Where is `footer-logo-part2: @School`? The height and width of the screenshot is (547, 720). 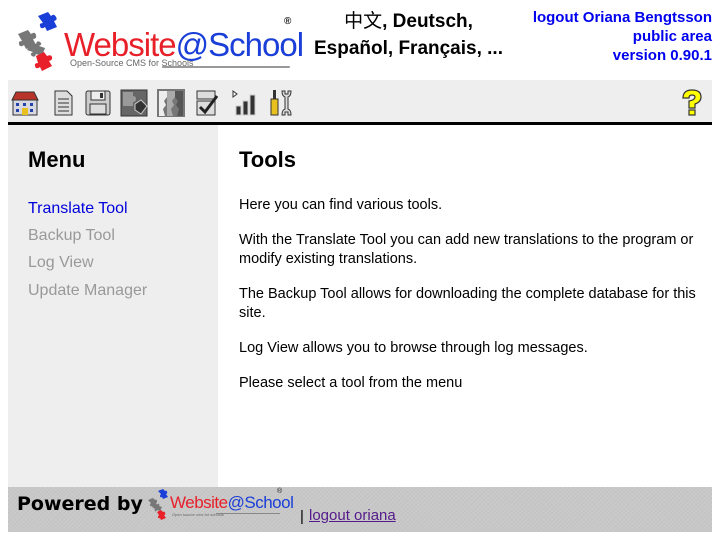 footer-logo-part2: @School is located at coordinates (260, 502).